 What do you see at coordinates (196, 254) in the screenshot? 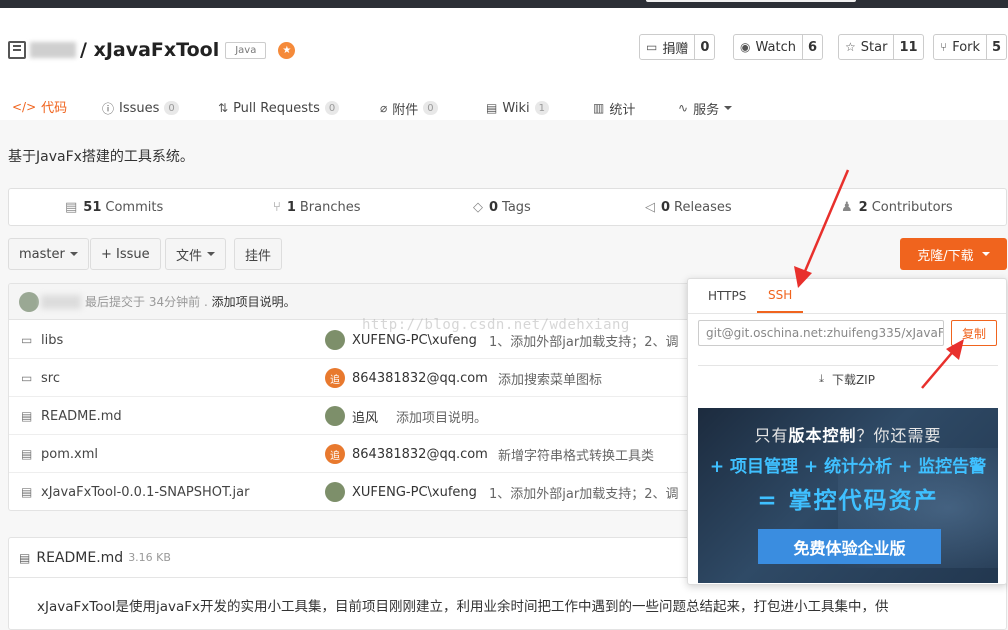
I see `file-menu-button: 文件` at bounding box center [196, 254].